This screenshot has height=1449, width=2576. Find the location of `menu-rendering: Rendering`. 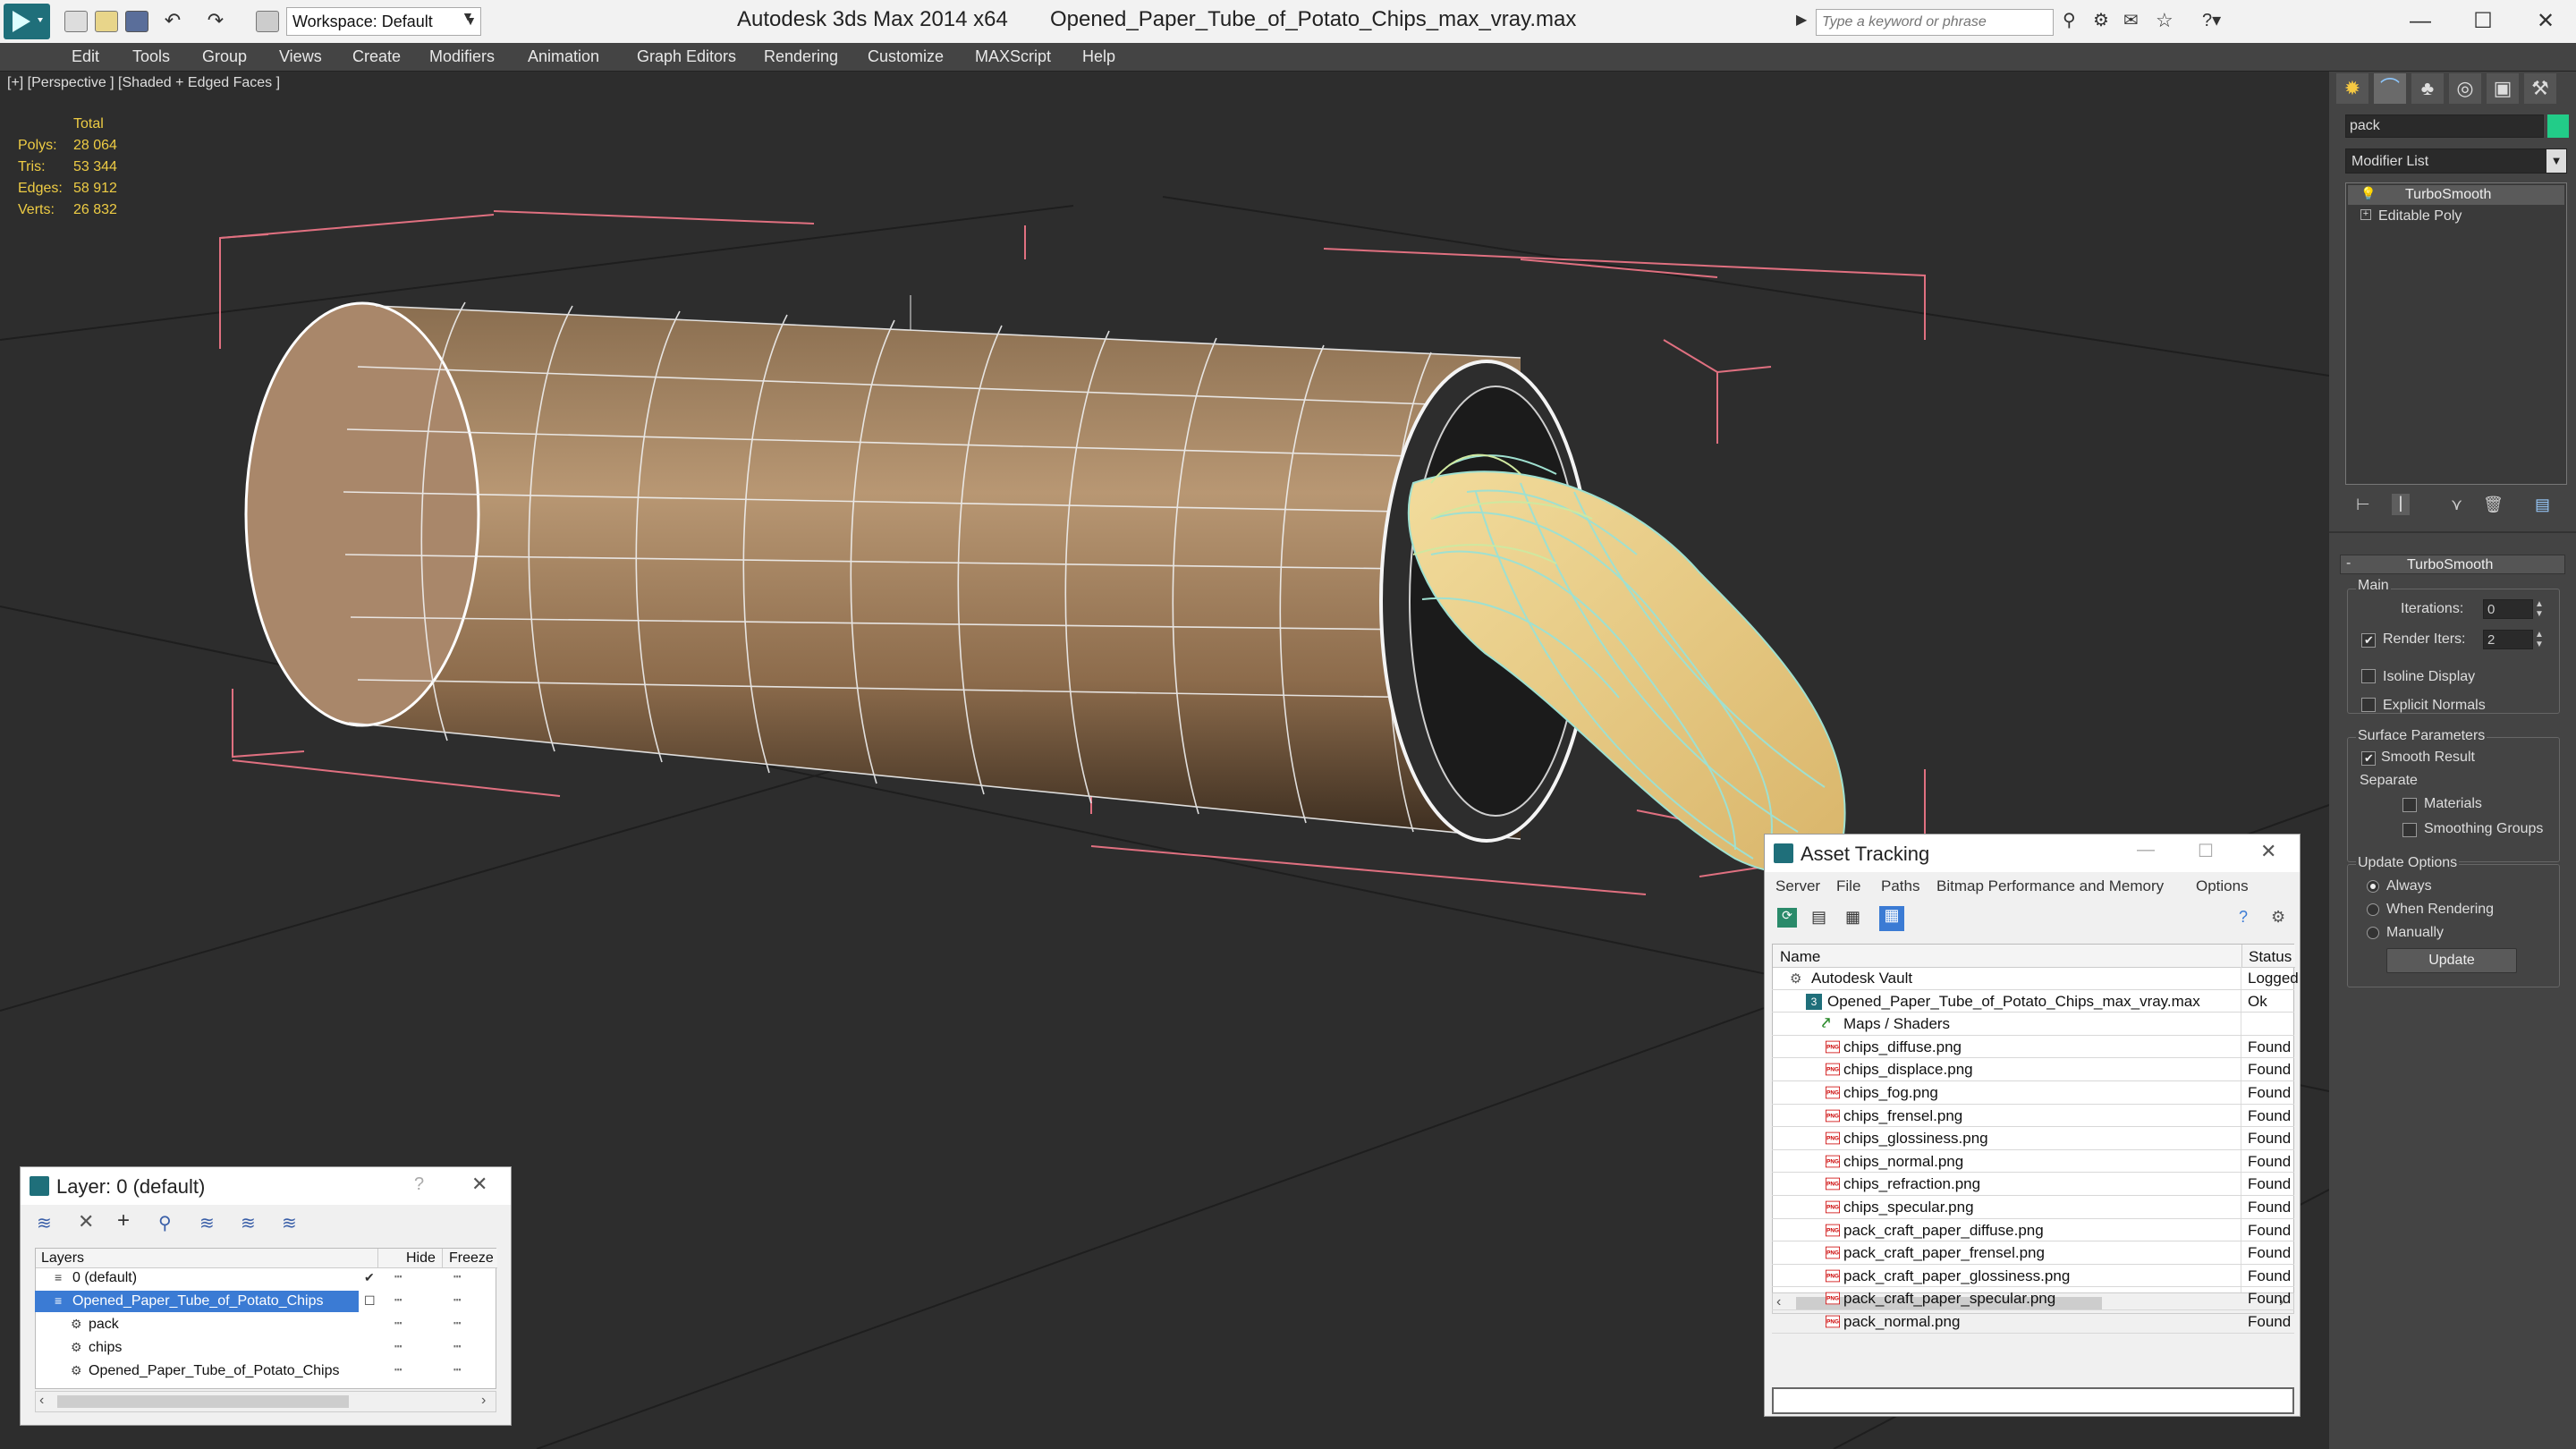

menu-rendering: Rendering is located at coordinates (801, 57).